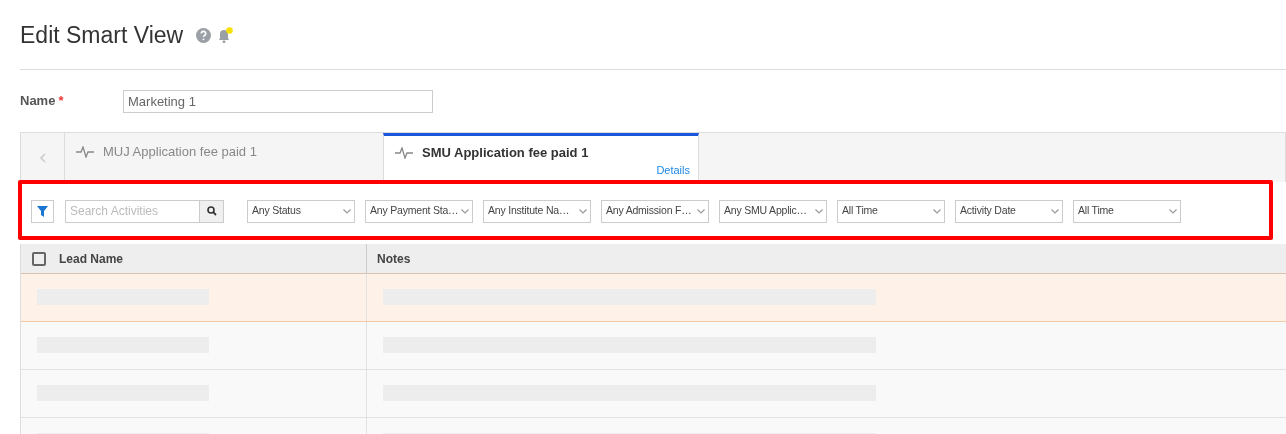 The width and height of the screenshot is (1286, 434). I want to click on filter-dropdown: Any Status, so click(301, 211).